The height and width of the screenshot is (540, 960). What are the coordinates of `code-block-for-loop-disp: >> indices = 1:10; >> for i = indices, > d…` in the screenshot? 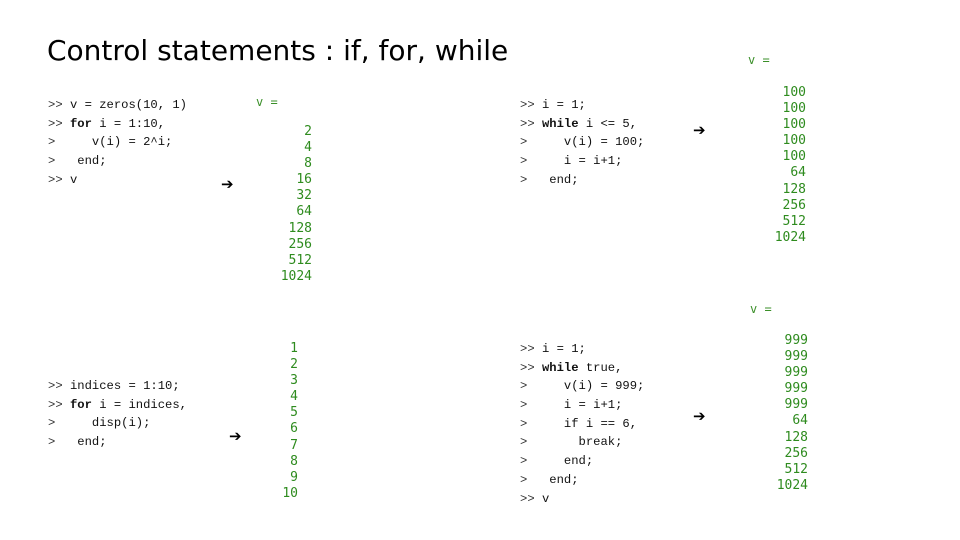 It's located at (117, 414).